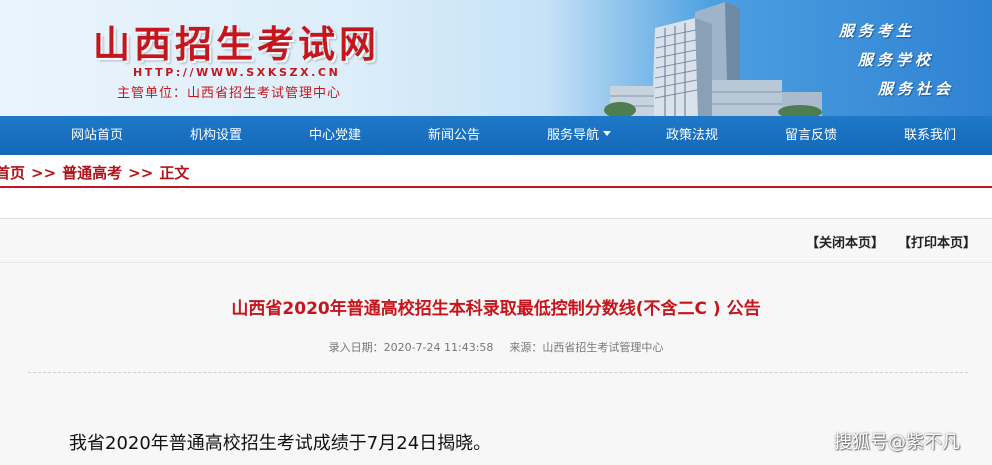 The height and width of the screenshot is (465, 992). I want to click on breadcrumb-current: 正文, so click(174, 173).